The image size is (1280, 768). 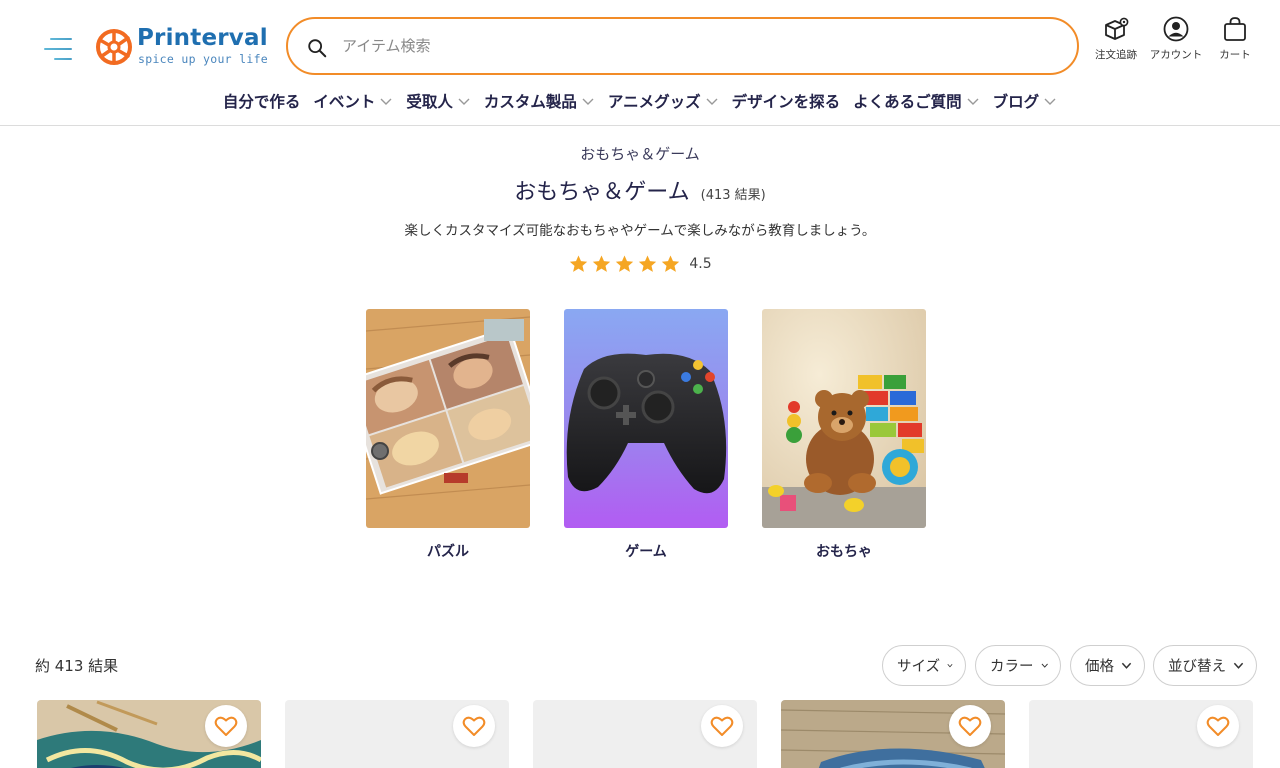 I want to click on game-controller-photo, so click(x=646, y=418).